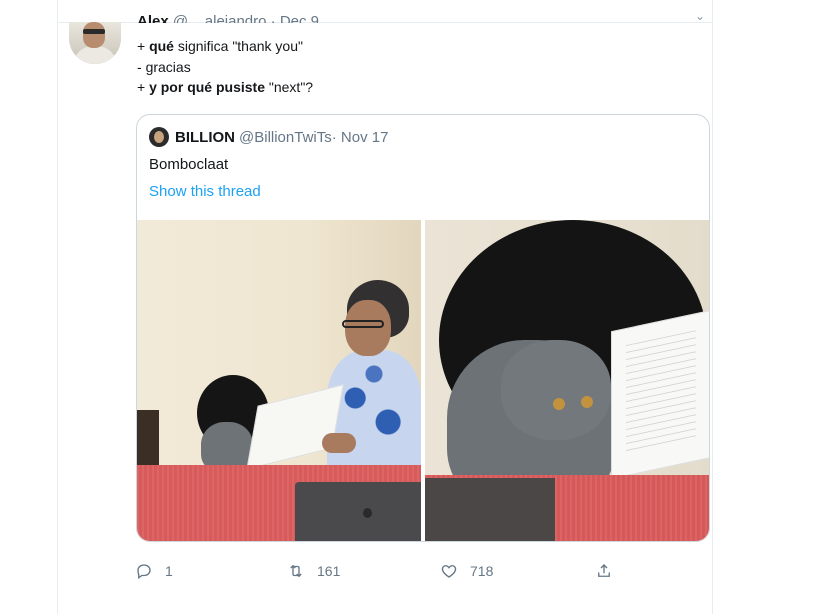  I want to click on share-icon, so click(604, 570).